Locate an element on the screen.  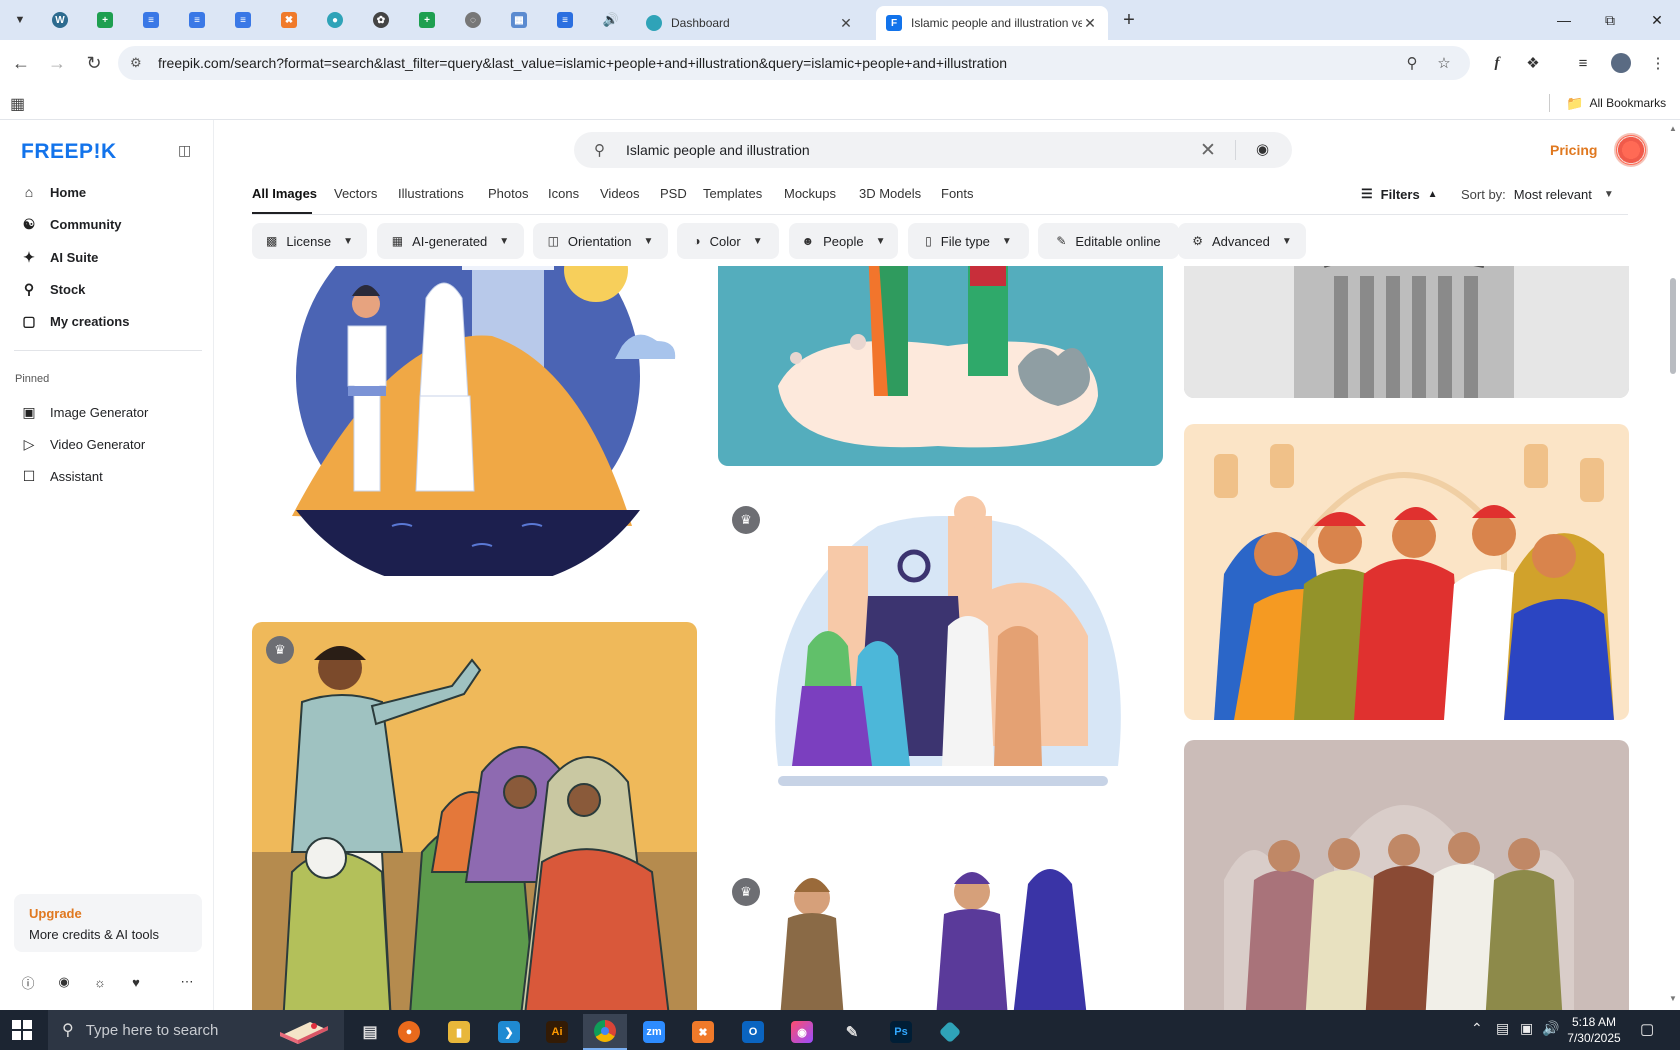
tab-psd: PSD is located at coordinates (673, 193).